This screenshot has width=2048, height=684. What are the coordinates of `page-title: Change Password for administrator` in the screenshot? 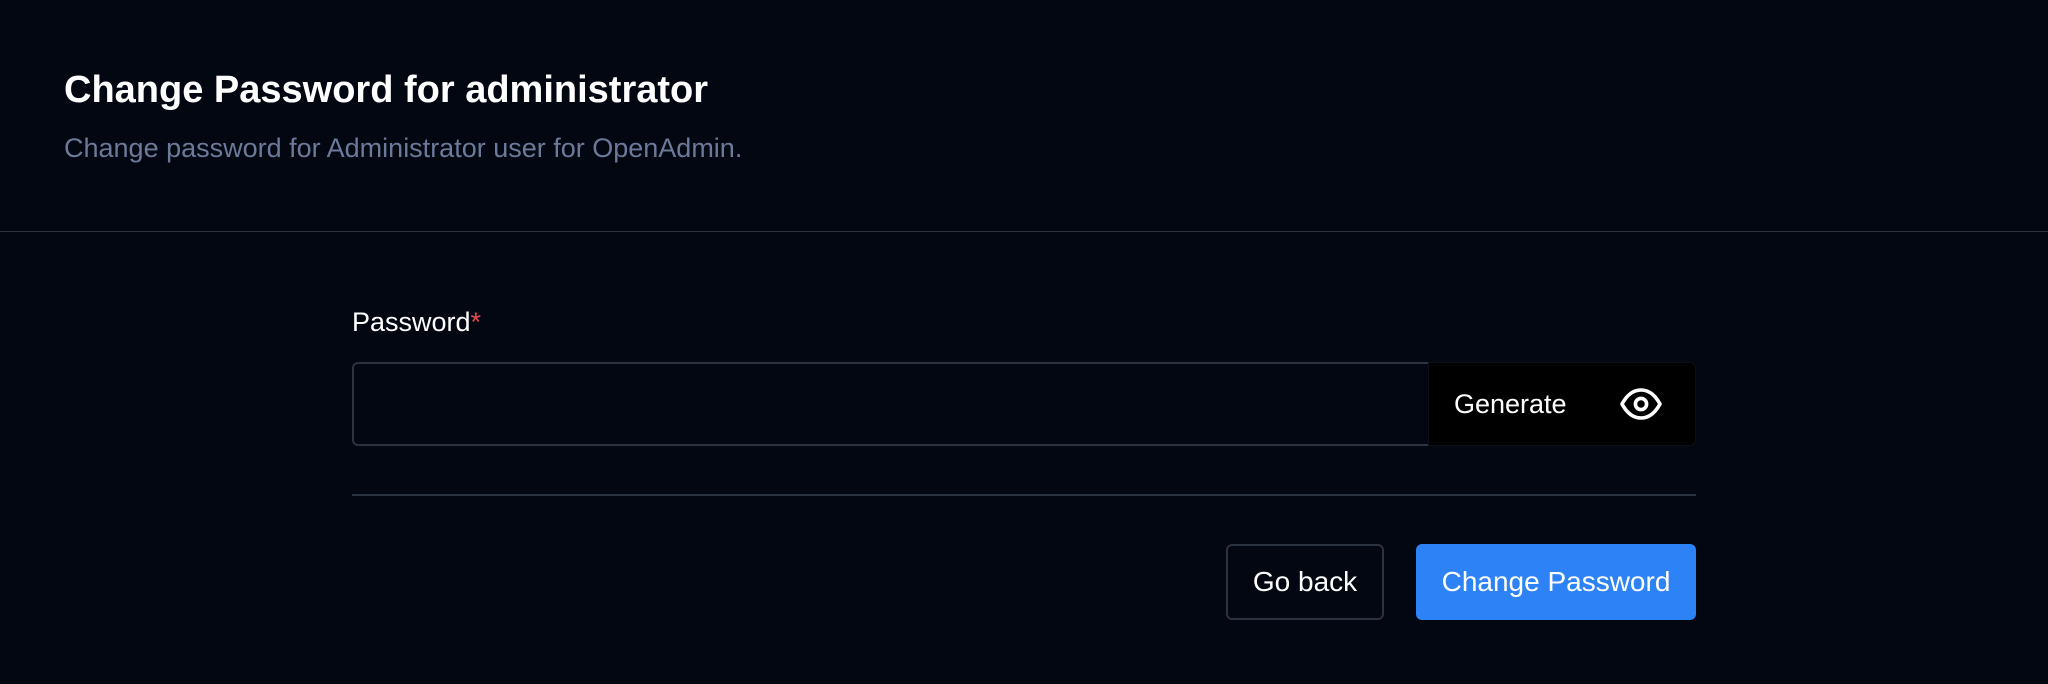 It's located at (386, 90).